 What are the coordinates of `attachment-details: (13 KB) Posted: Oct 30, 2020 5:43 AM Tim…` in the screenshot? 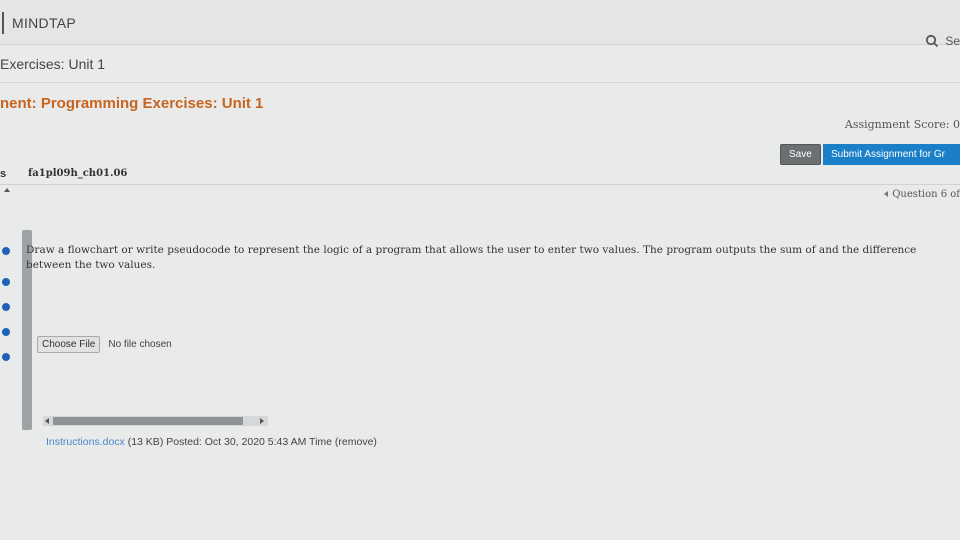 It's located at (250, 442).